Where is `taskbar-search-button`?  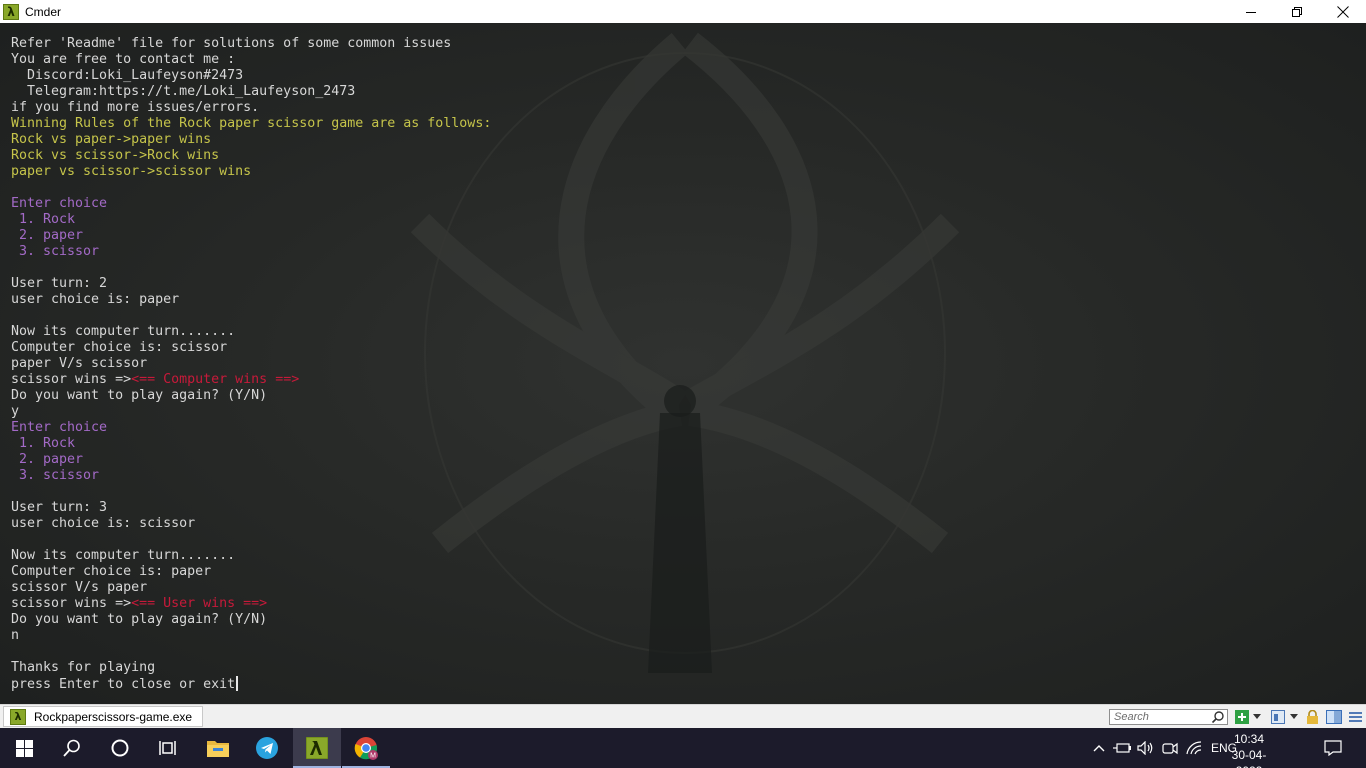 taskbar-search-button is located at coordinates (72, 748).